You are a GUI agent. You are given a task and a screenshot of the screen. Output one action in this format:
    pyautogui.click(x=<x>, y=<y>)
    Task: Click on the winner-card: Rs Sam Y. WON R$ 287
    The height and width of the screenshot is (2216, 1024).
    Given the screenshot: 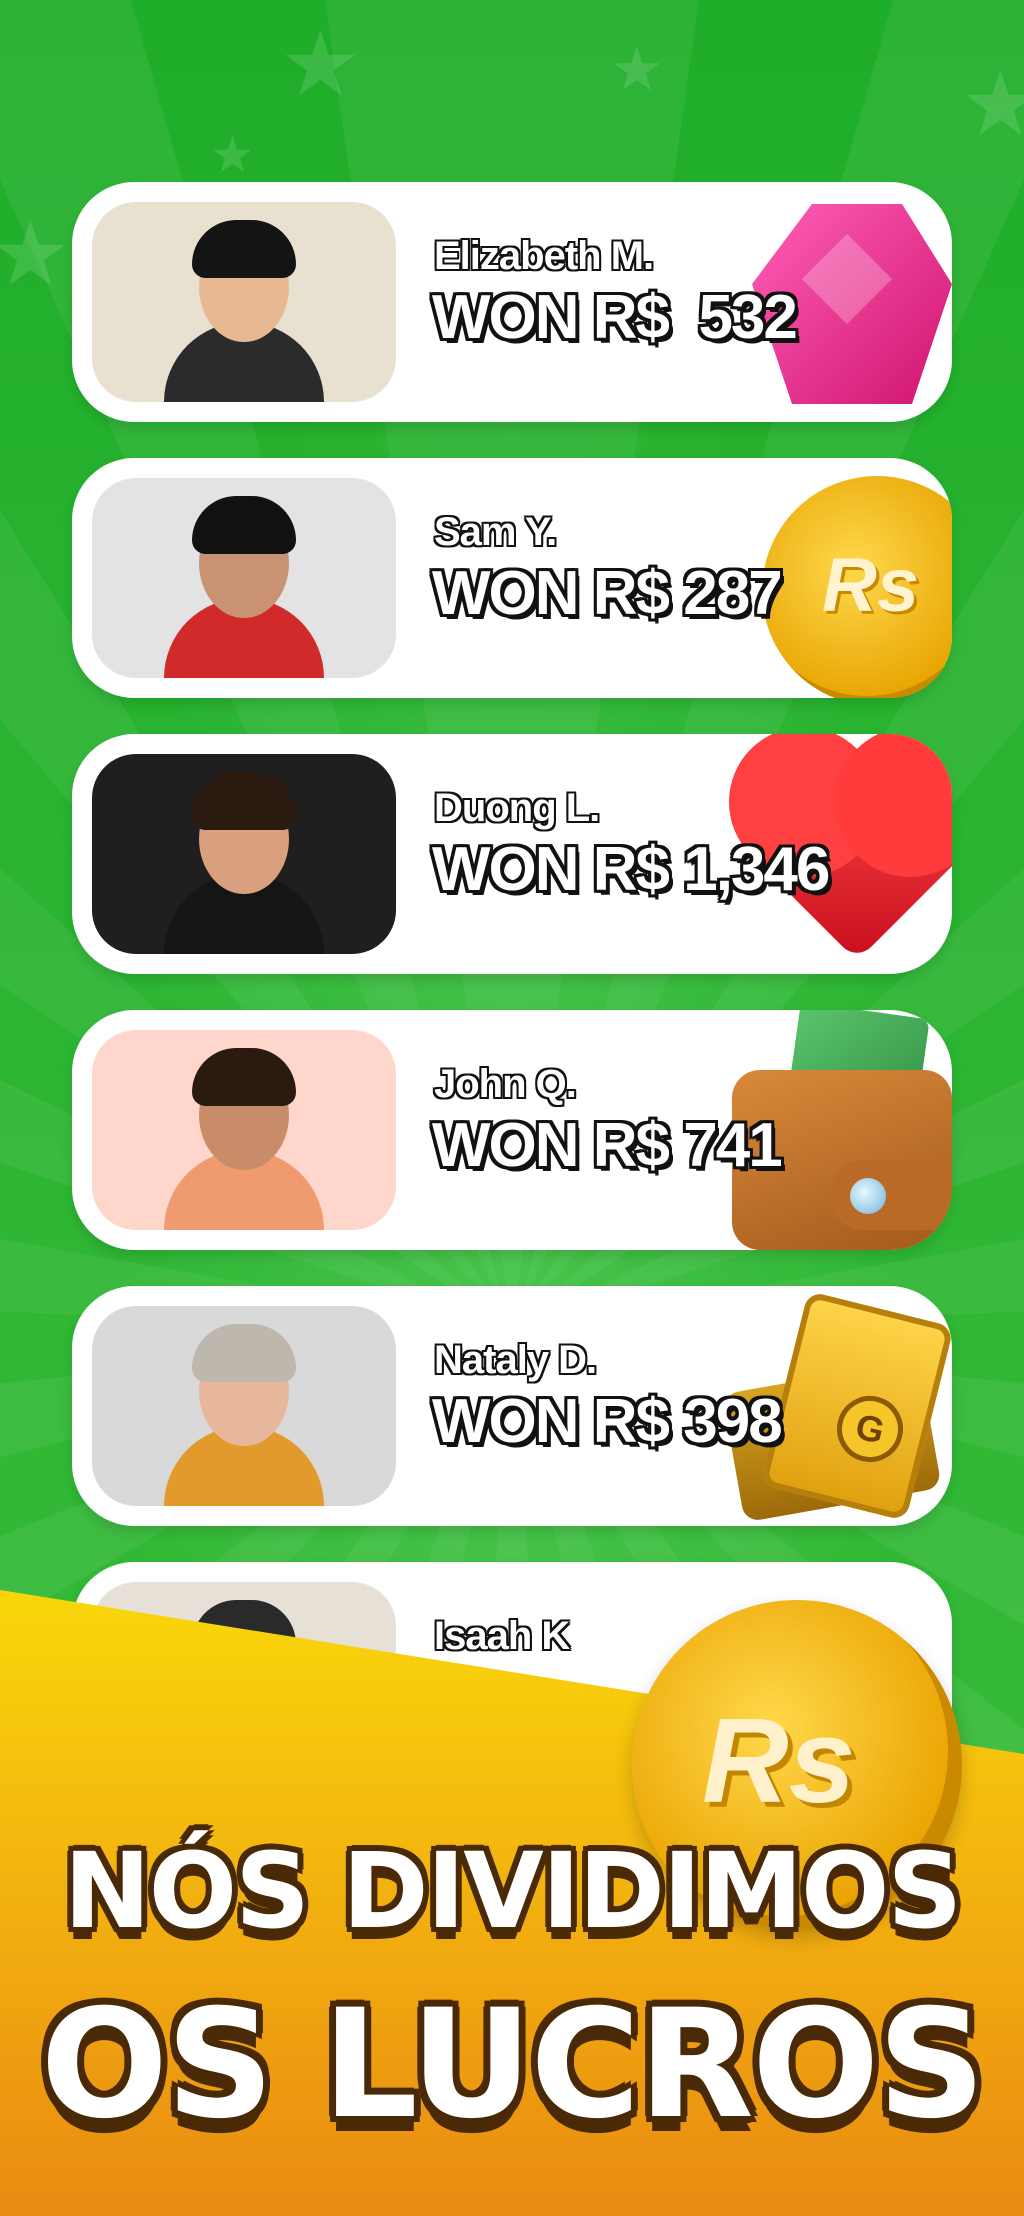 What is the action you would take?
    pyautogui.click(x=512, y=578)
    